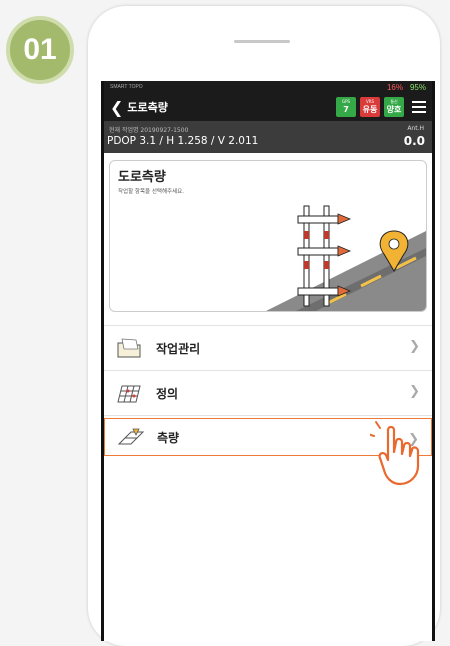 The height and width of the screenshot is (646, 450). I want to click on gps-chip: GPS 7, so click(346, 107).